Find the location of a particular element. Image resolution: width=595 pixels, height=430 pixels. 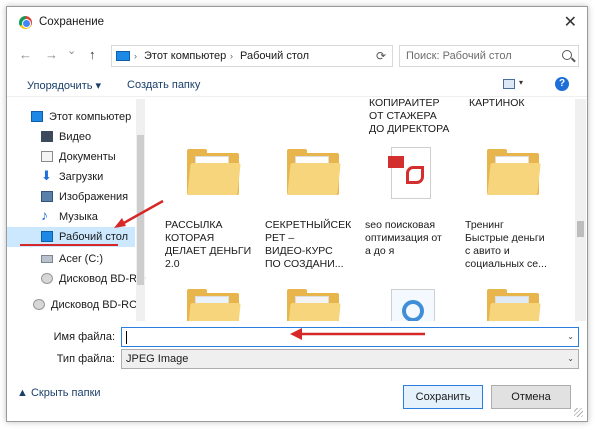

filetype-row: Тип файла: JPEG Image ⌄ is located at coordinates (297, 360).